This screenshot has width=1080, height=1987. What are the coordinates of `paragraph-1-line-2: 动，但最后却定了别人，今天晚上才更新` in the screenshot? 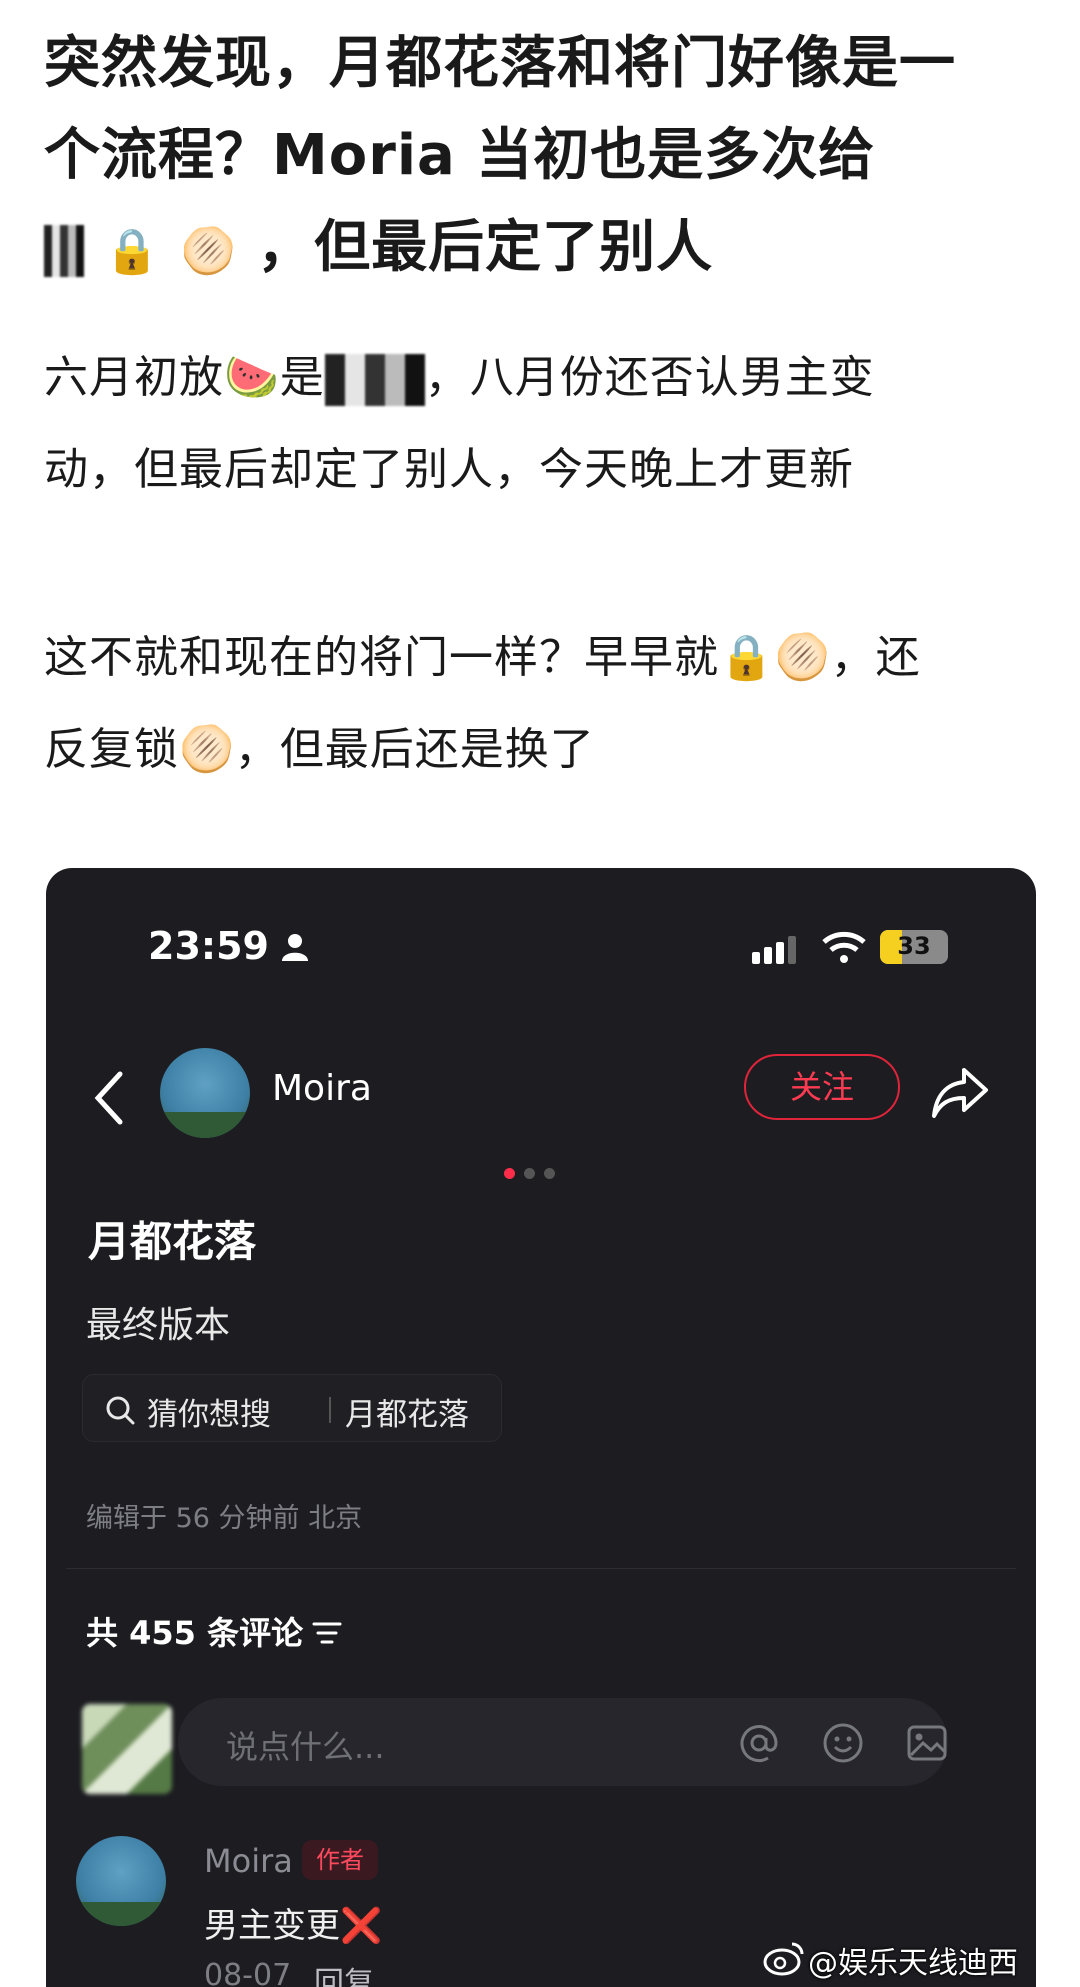 It's located at (449, 469).